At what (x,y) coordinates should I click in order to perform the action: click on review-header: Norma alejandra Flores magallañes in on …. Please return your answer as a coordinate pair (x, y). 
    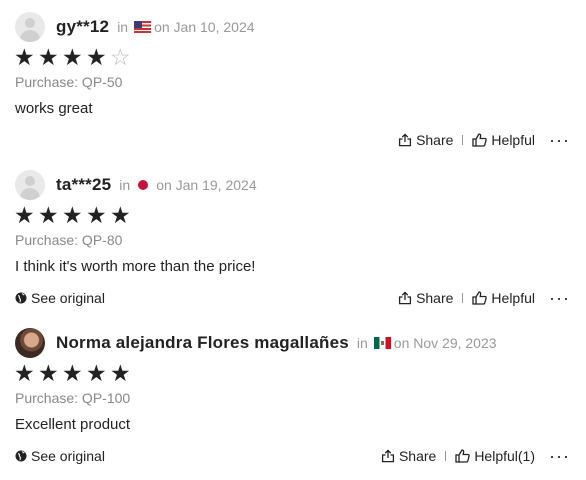
    Looking at the image, I should click on (256, 343).